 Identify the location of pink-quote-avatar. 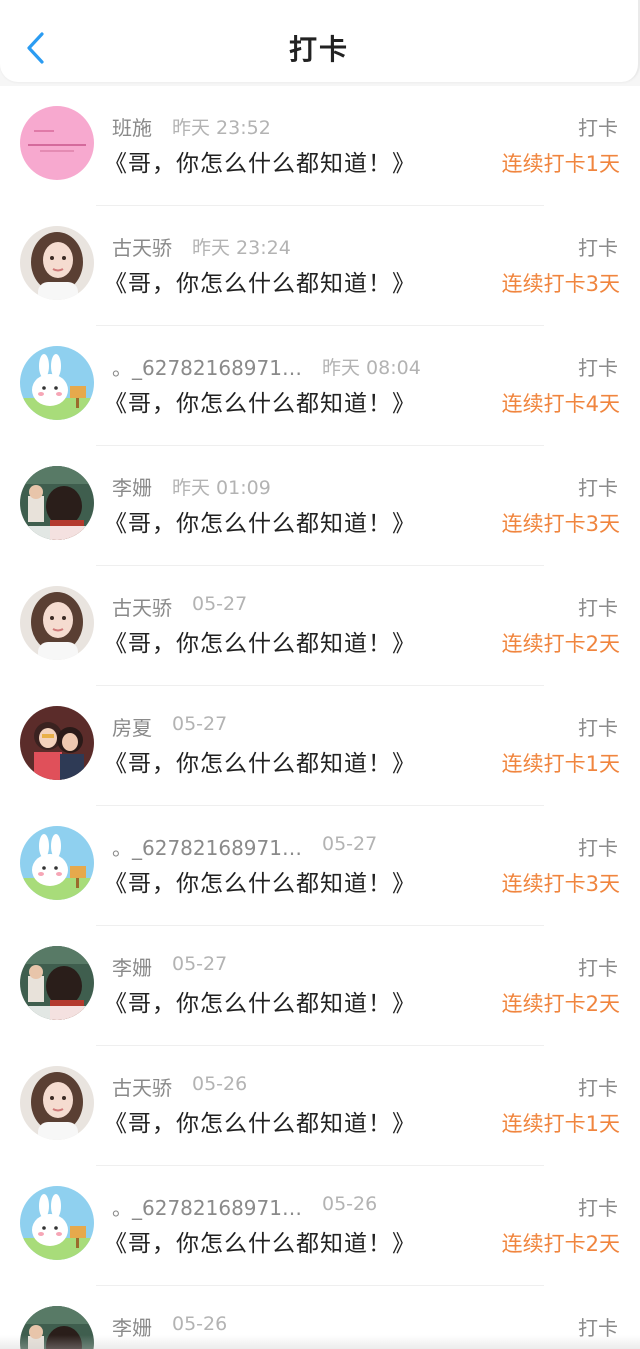
(57, 143).